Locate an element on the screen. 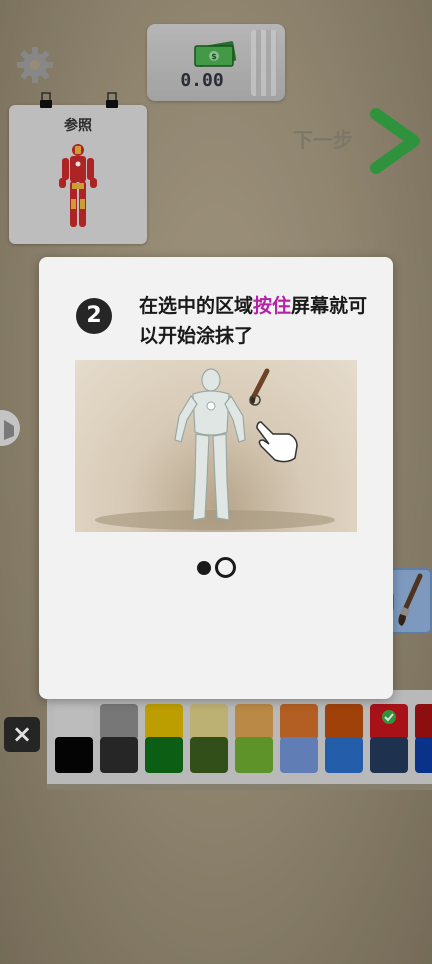  instruction-highlight: 按住 is located at coordinates (272, 306).